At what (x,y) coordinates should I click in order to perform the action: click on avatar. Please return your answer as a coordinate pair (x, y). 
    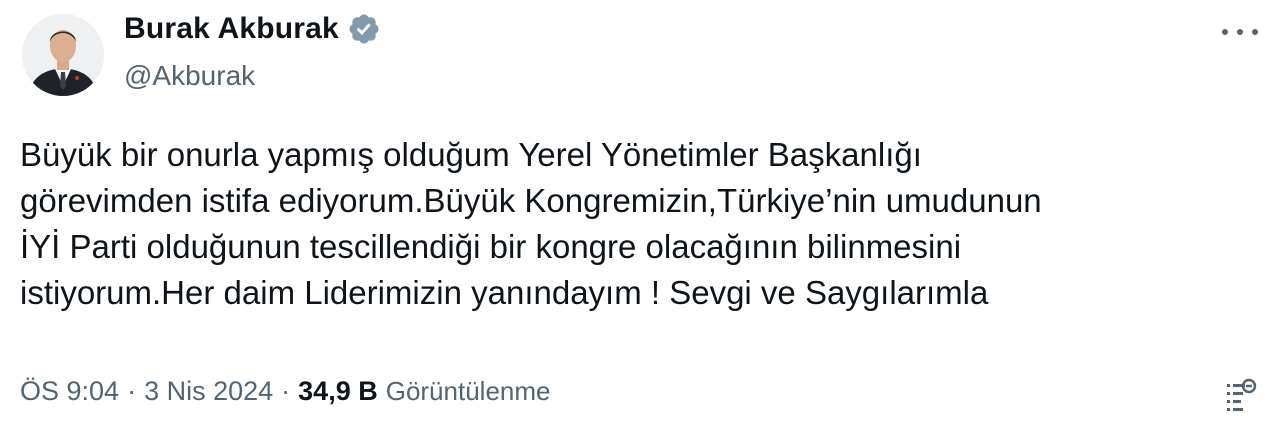
    Looking at the image, I should click on (63, 55).